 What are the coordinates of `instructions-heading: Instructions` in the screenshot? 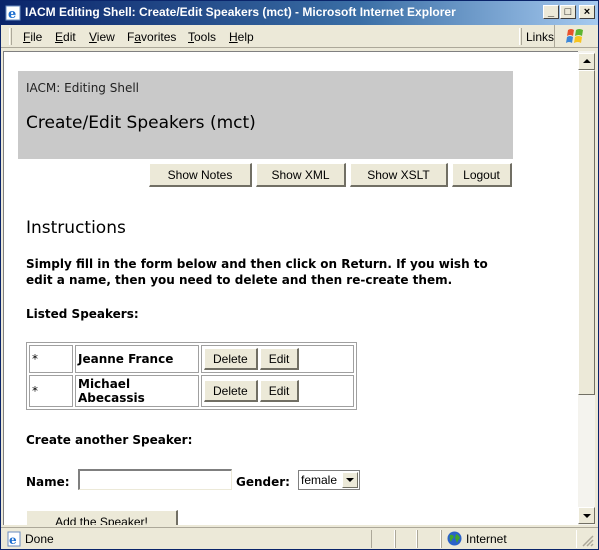 It's located at (76, 228).